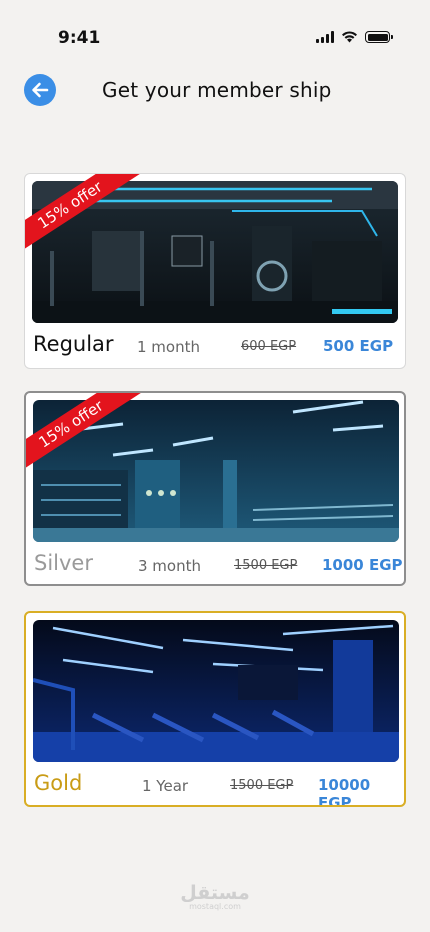  I want to click on header: Get your member ship, so click(215, 90).